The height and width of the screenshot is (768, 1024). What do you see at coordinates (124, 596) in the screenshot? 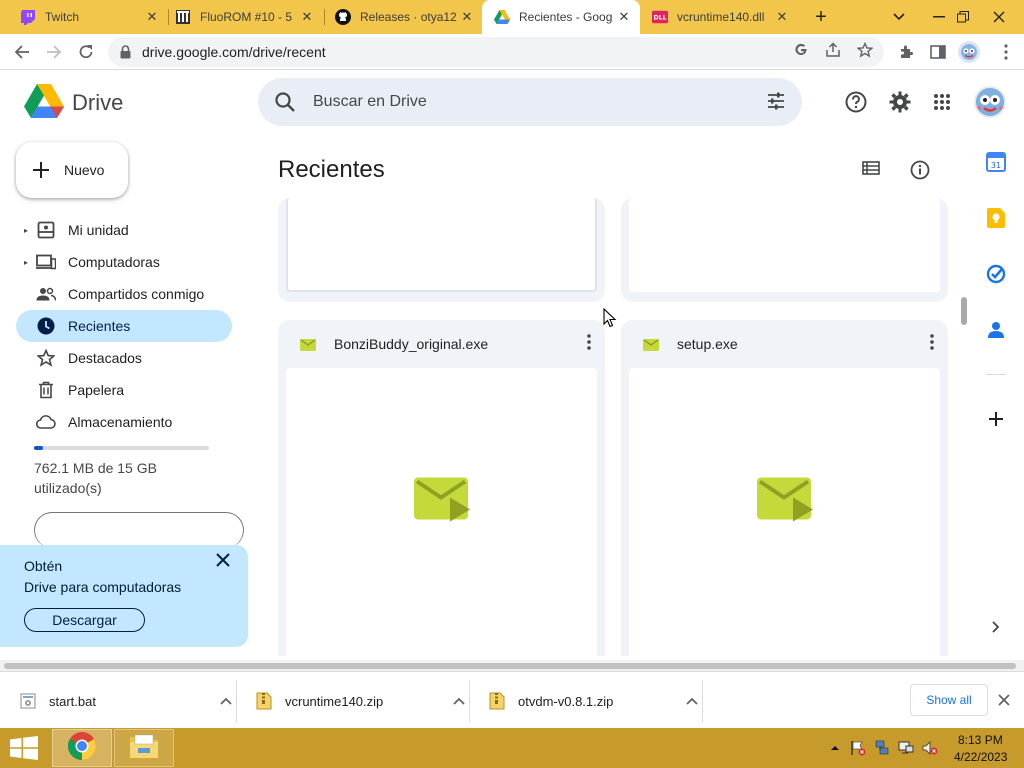
I see `drive-desktop-promo: Obtén Drive para computadoras Descargar` at bounding box center [124, 596].